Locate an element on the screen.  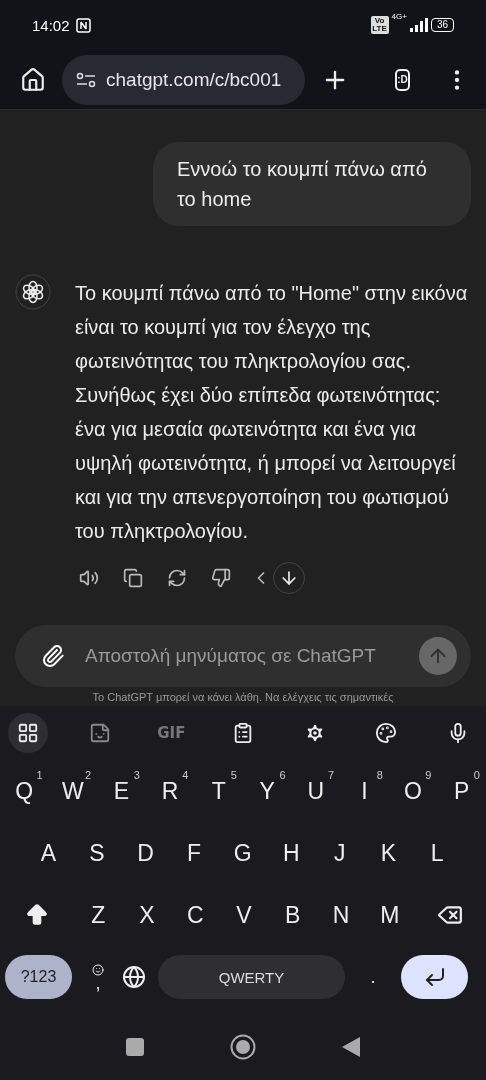
letter-key: P 0 is located at coordinates (461, 791).